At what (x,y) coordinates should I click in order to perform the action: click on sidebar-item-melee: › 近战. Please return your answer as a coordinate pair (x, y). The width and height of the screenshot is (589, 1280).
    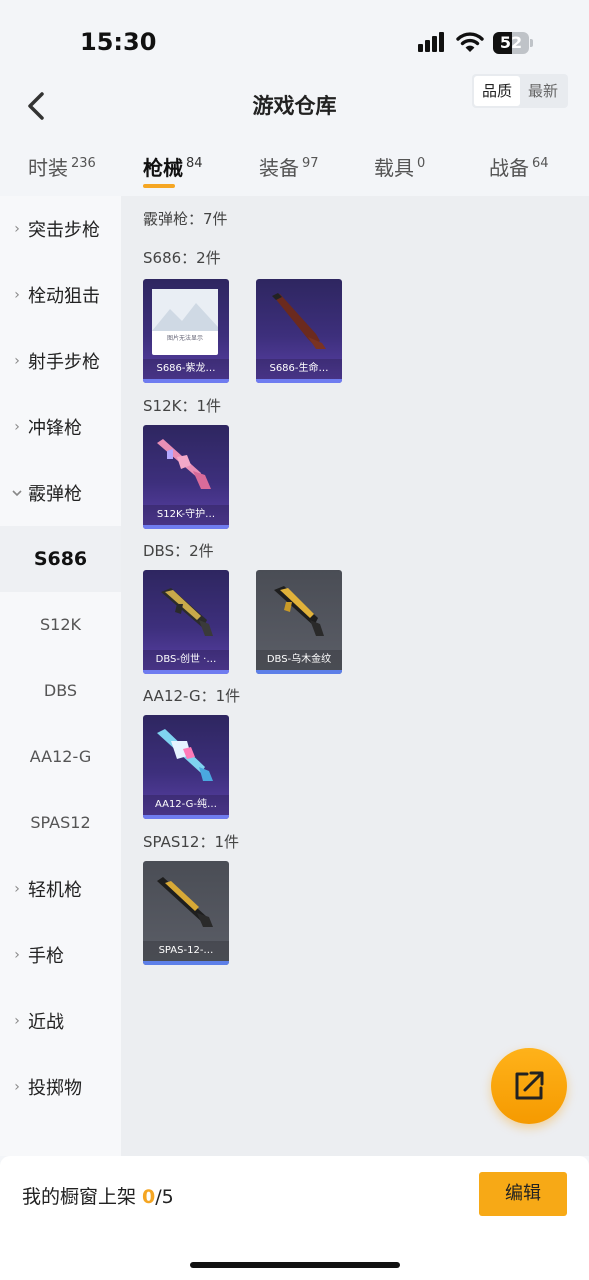
    Looking at the image, I should click on (60, 1021).